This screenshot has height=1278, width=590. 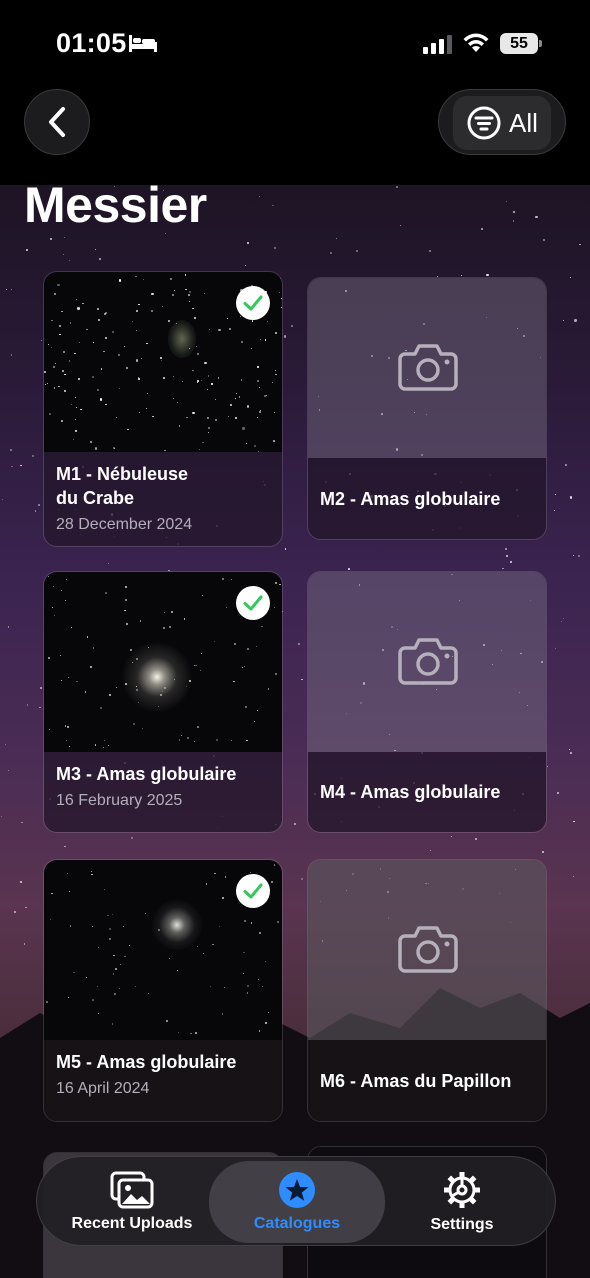 What do you see at coordinates (163, 409) in the screenshot?
I see `catalogue-card-m1: M1 - Nébuleuse du Crabe 28 December 2024` at bounding box center [163, 409].